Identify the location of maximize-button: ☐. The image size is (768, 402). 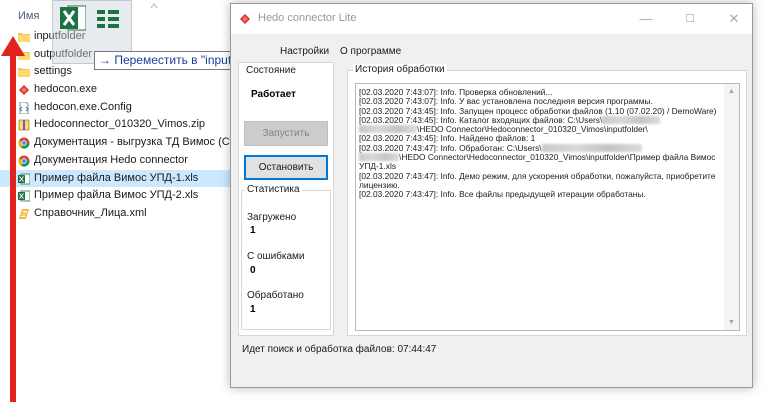
(690, 19).